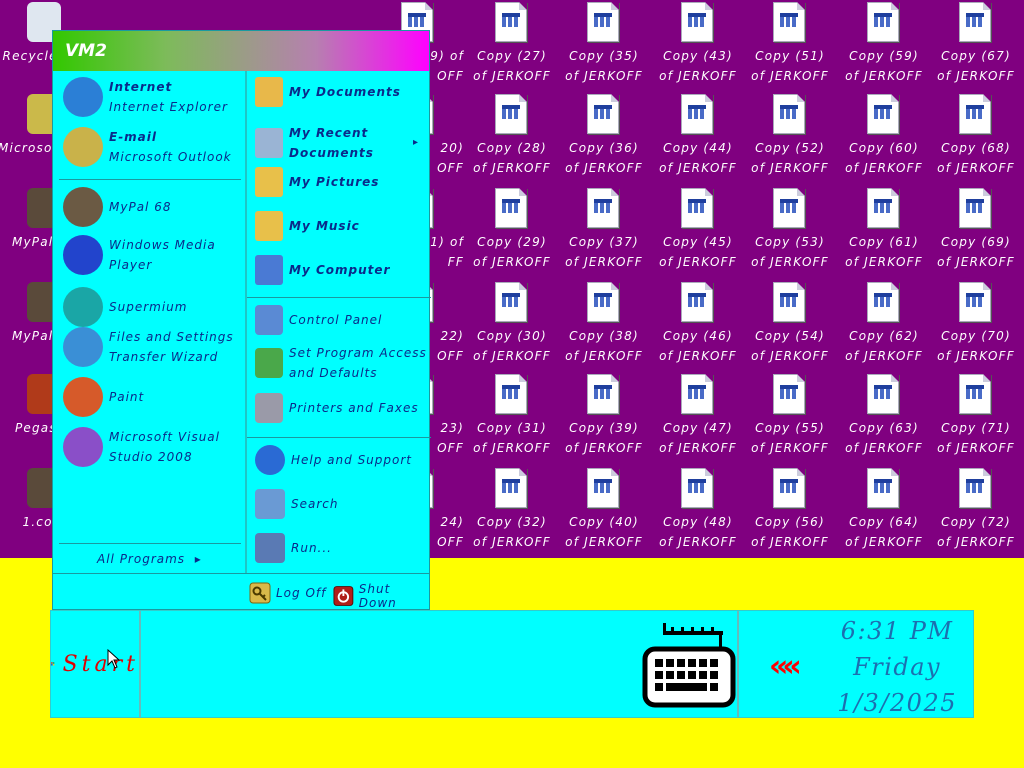 The width and height of the screenshot is (1024, 768). I want to click on help-item: Search, so click(297, 504).